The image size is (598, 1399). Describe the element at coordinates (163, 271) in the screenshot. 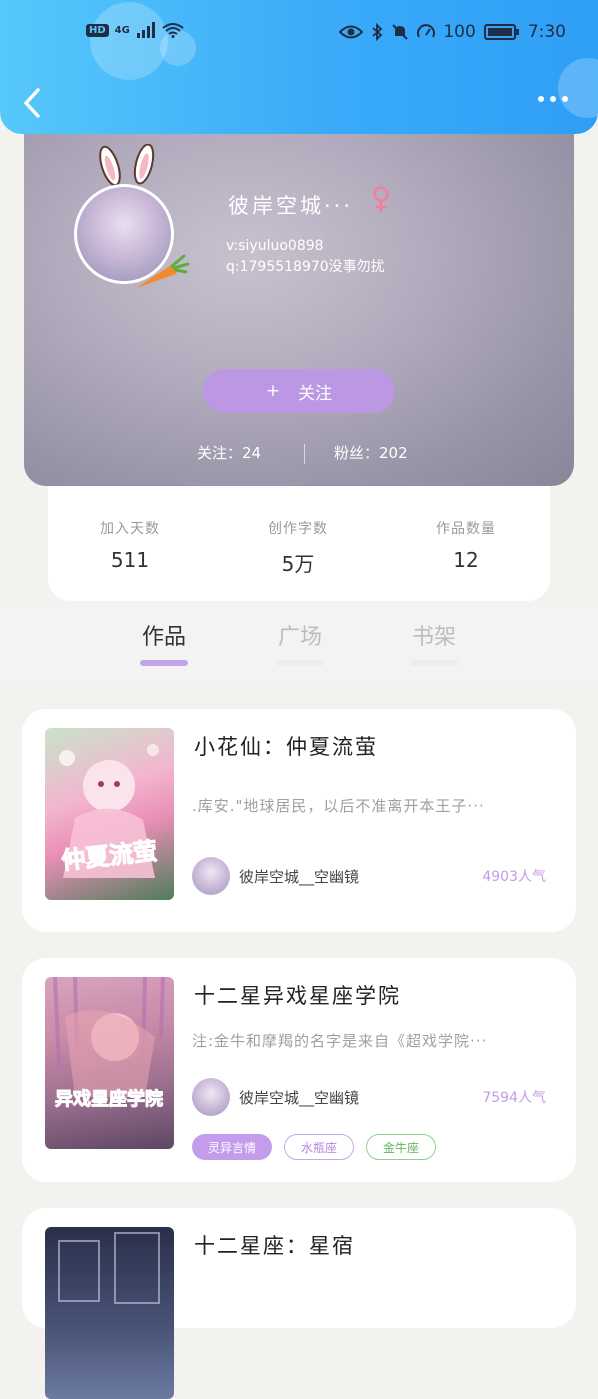

I see `carrot-icon` at that location.